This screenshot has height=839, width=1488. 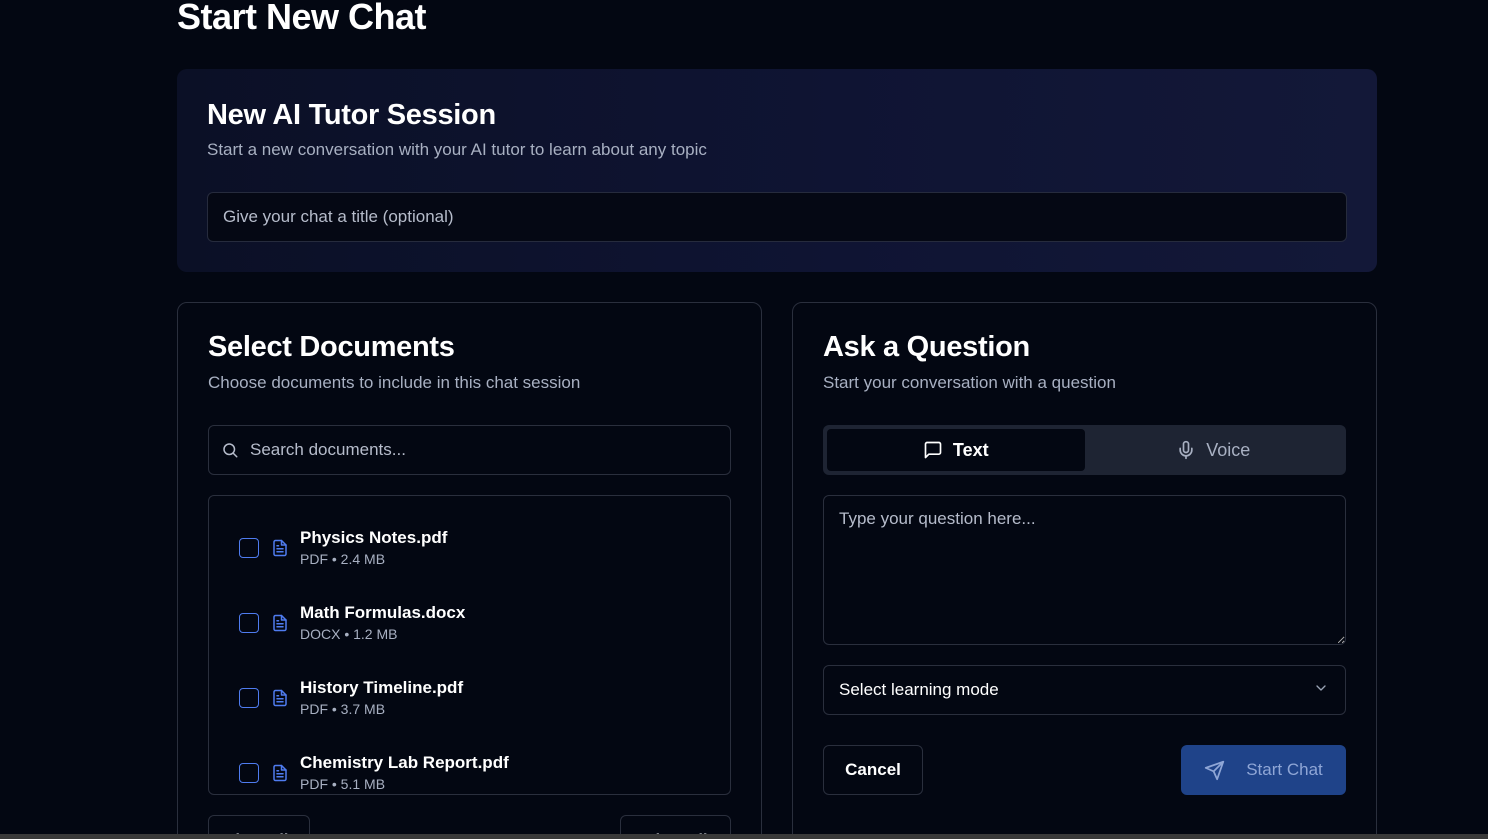 I want to click on start-chat-button: Start Chat, so click(x=1263, y=770).